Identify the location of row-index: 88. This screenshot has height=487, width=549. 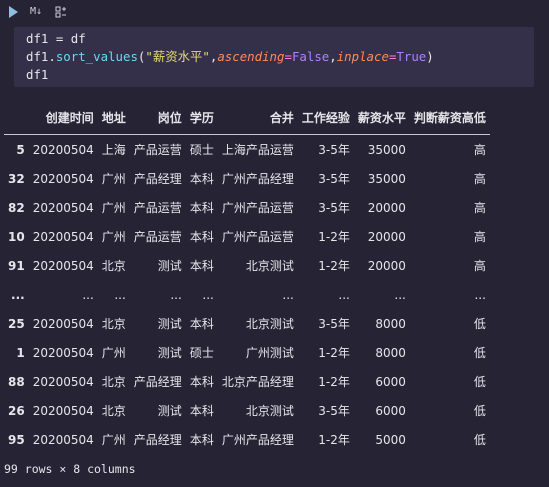
(16, 381).